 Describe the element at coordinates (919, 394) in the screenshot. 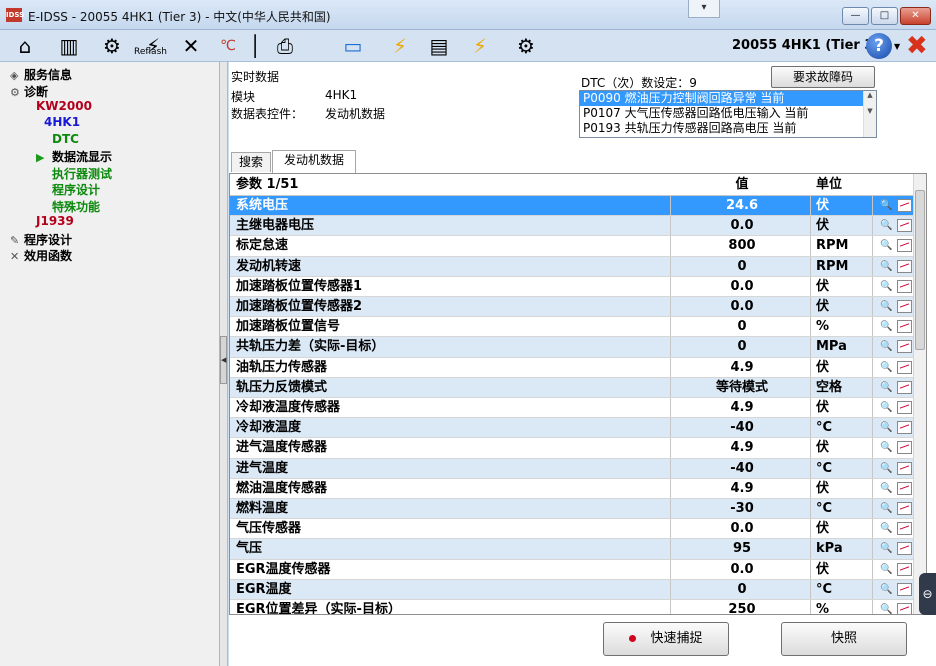

I see `table-scrollbar` at that location.